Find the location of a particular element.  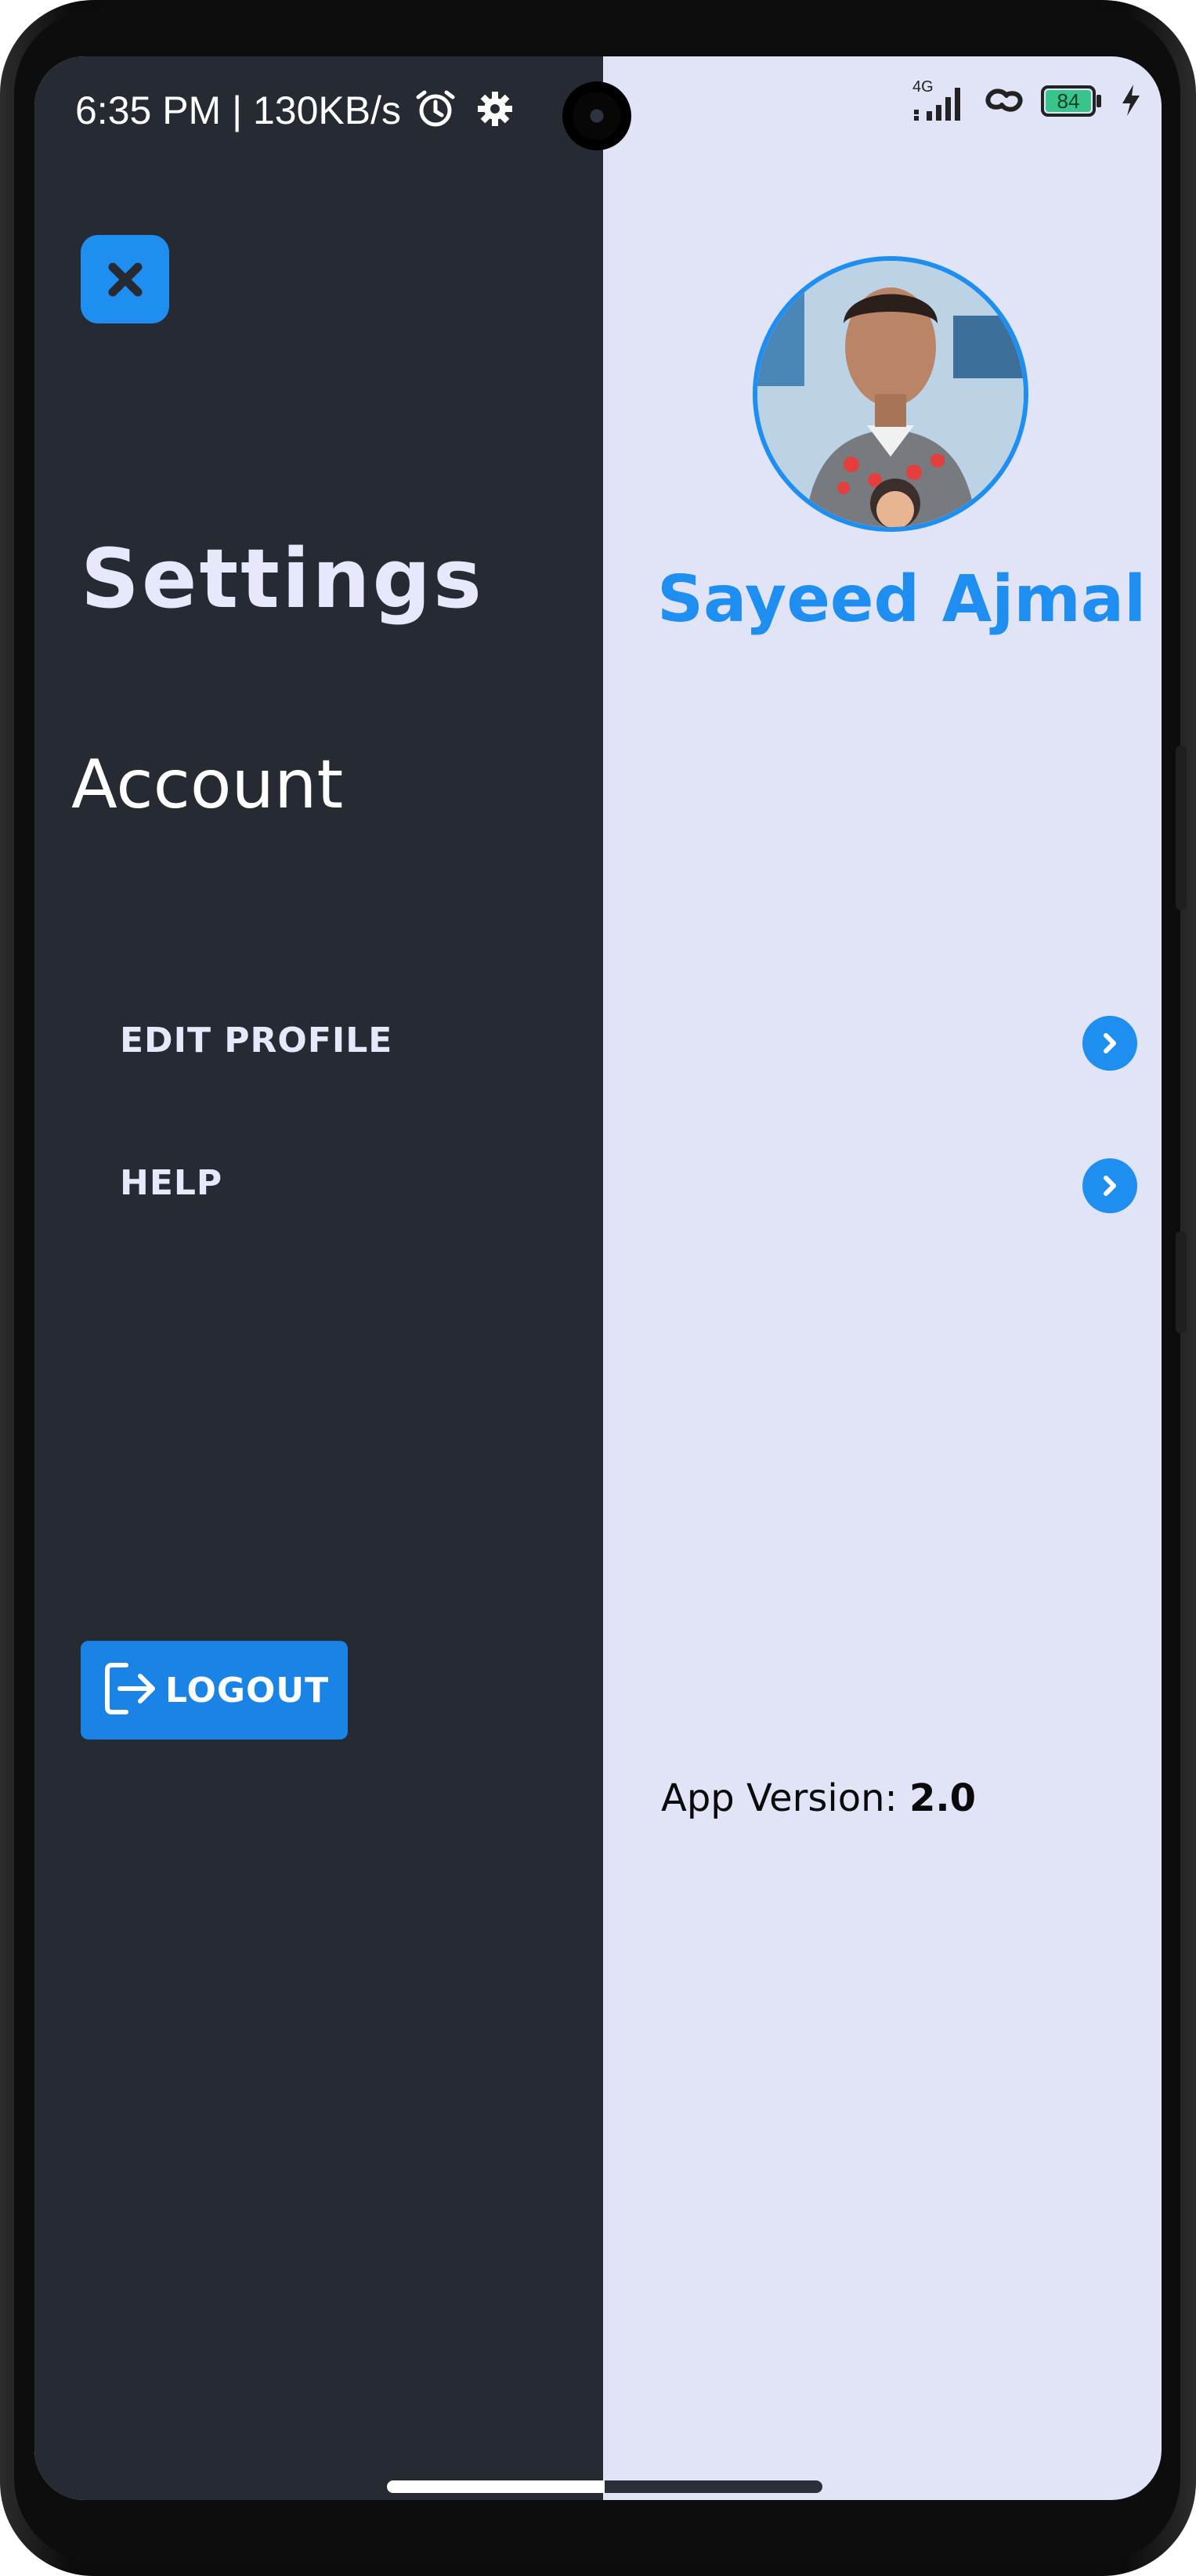

front-camera is located at coordinates (596, 115).